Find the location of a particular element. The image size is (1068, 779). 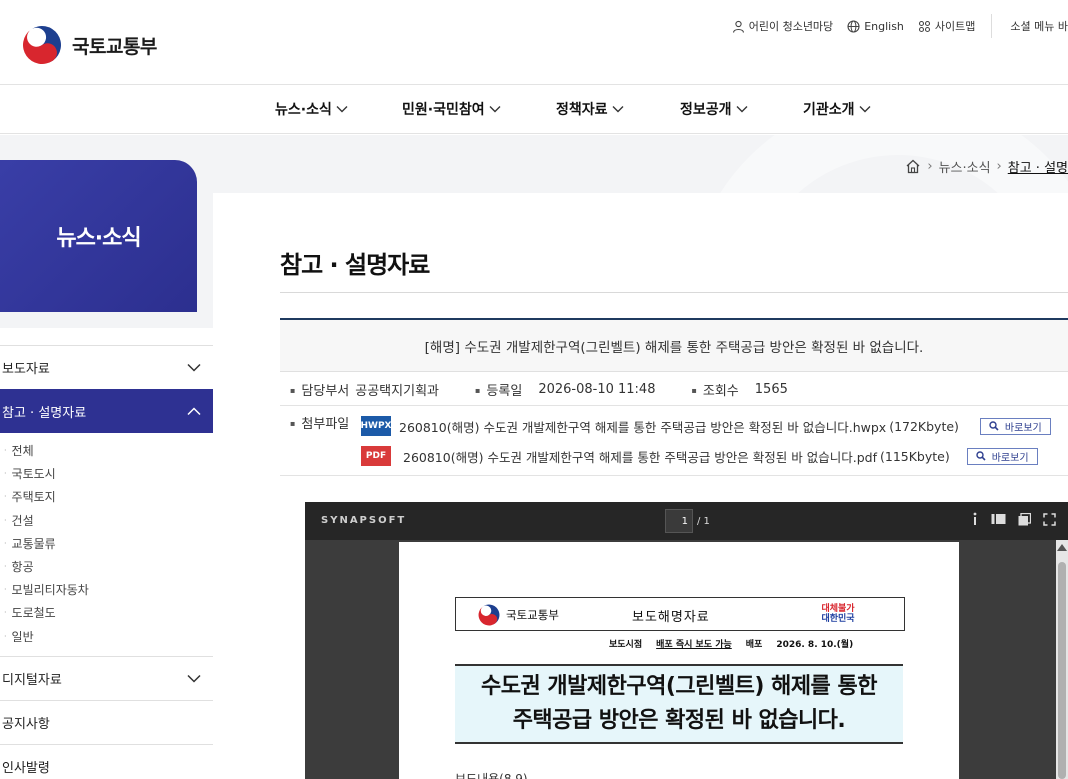

header: 국토교통부 어린이 청소년마당 English 사이트맵 소셜 메뉴 바 is located at coordinates (534, 42).